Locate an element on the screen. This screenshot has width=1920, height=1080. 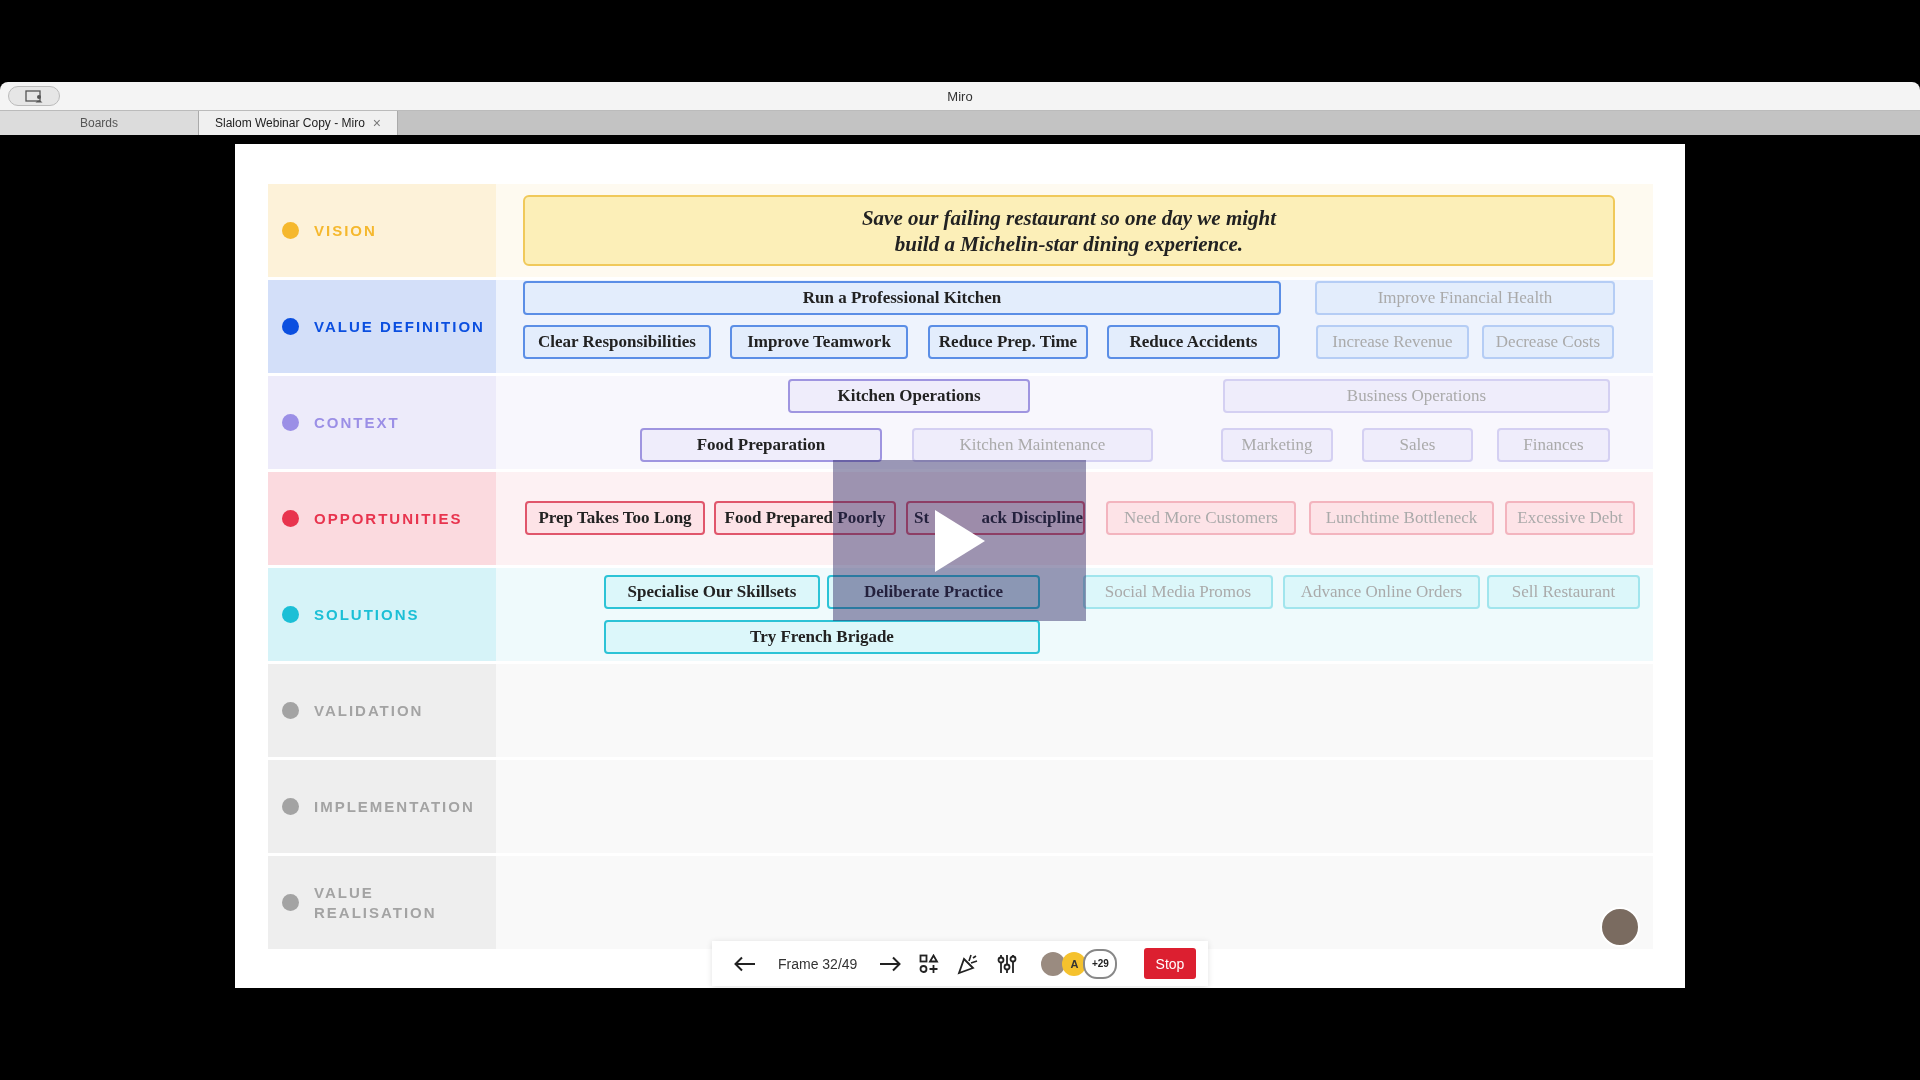
lane-label: VALIDATION is located at coordinates (369, 710).